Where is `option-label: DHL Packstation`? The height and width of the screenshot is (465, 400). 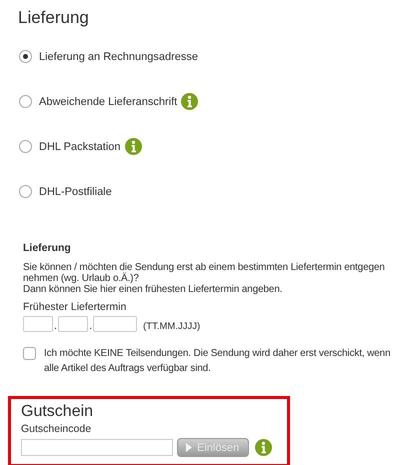 option-label: DHL Packstation is located at coordinates (80, 146).